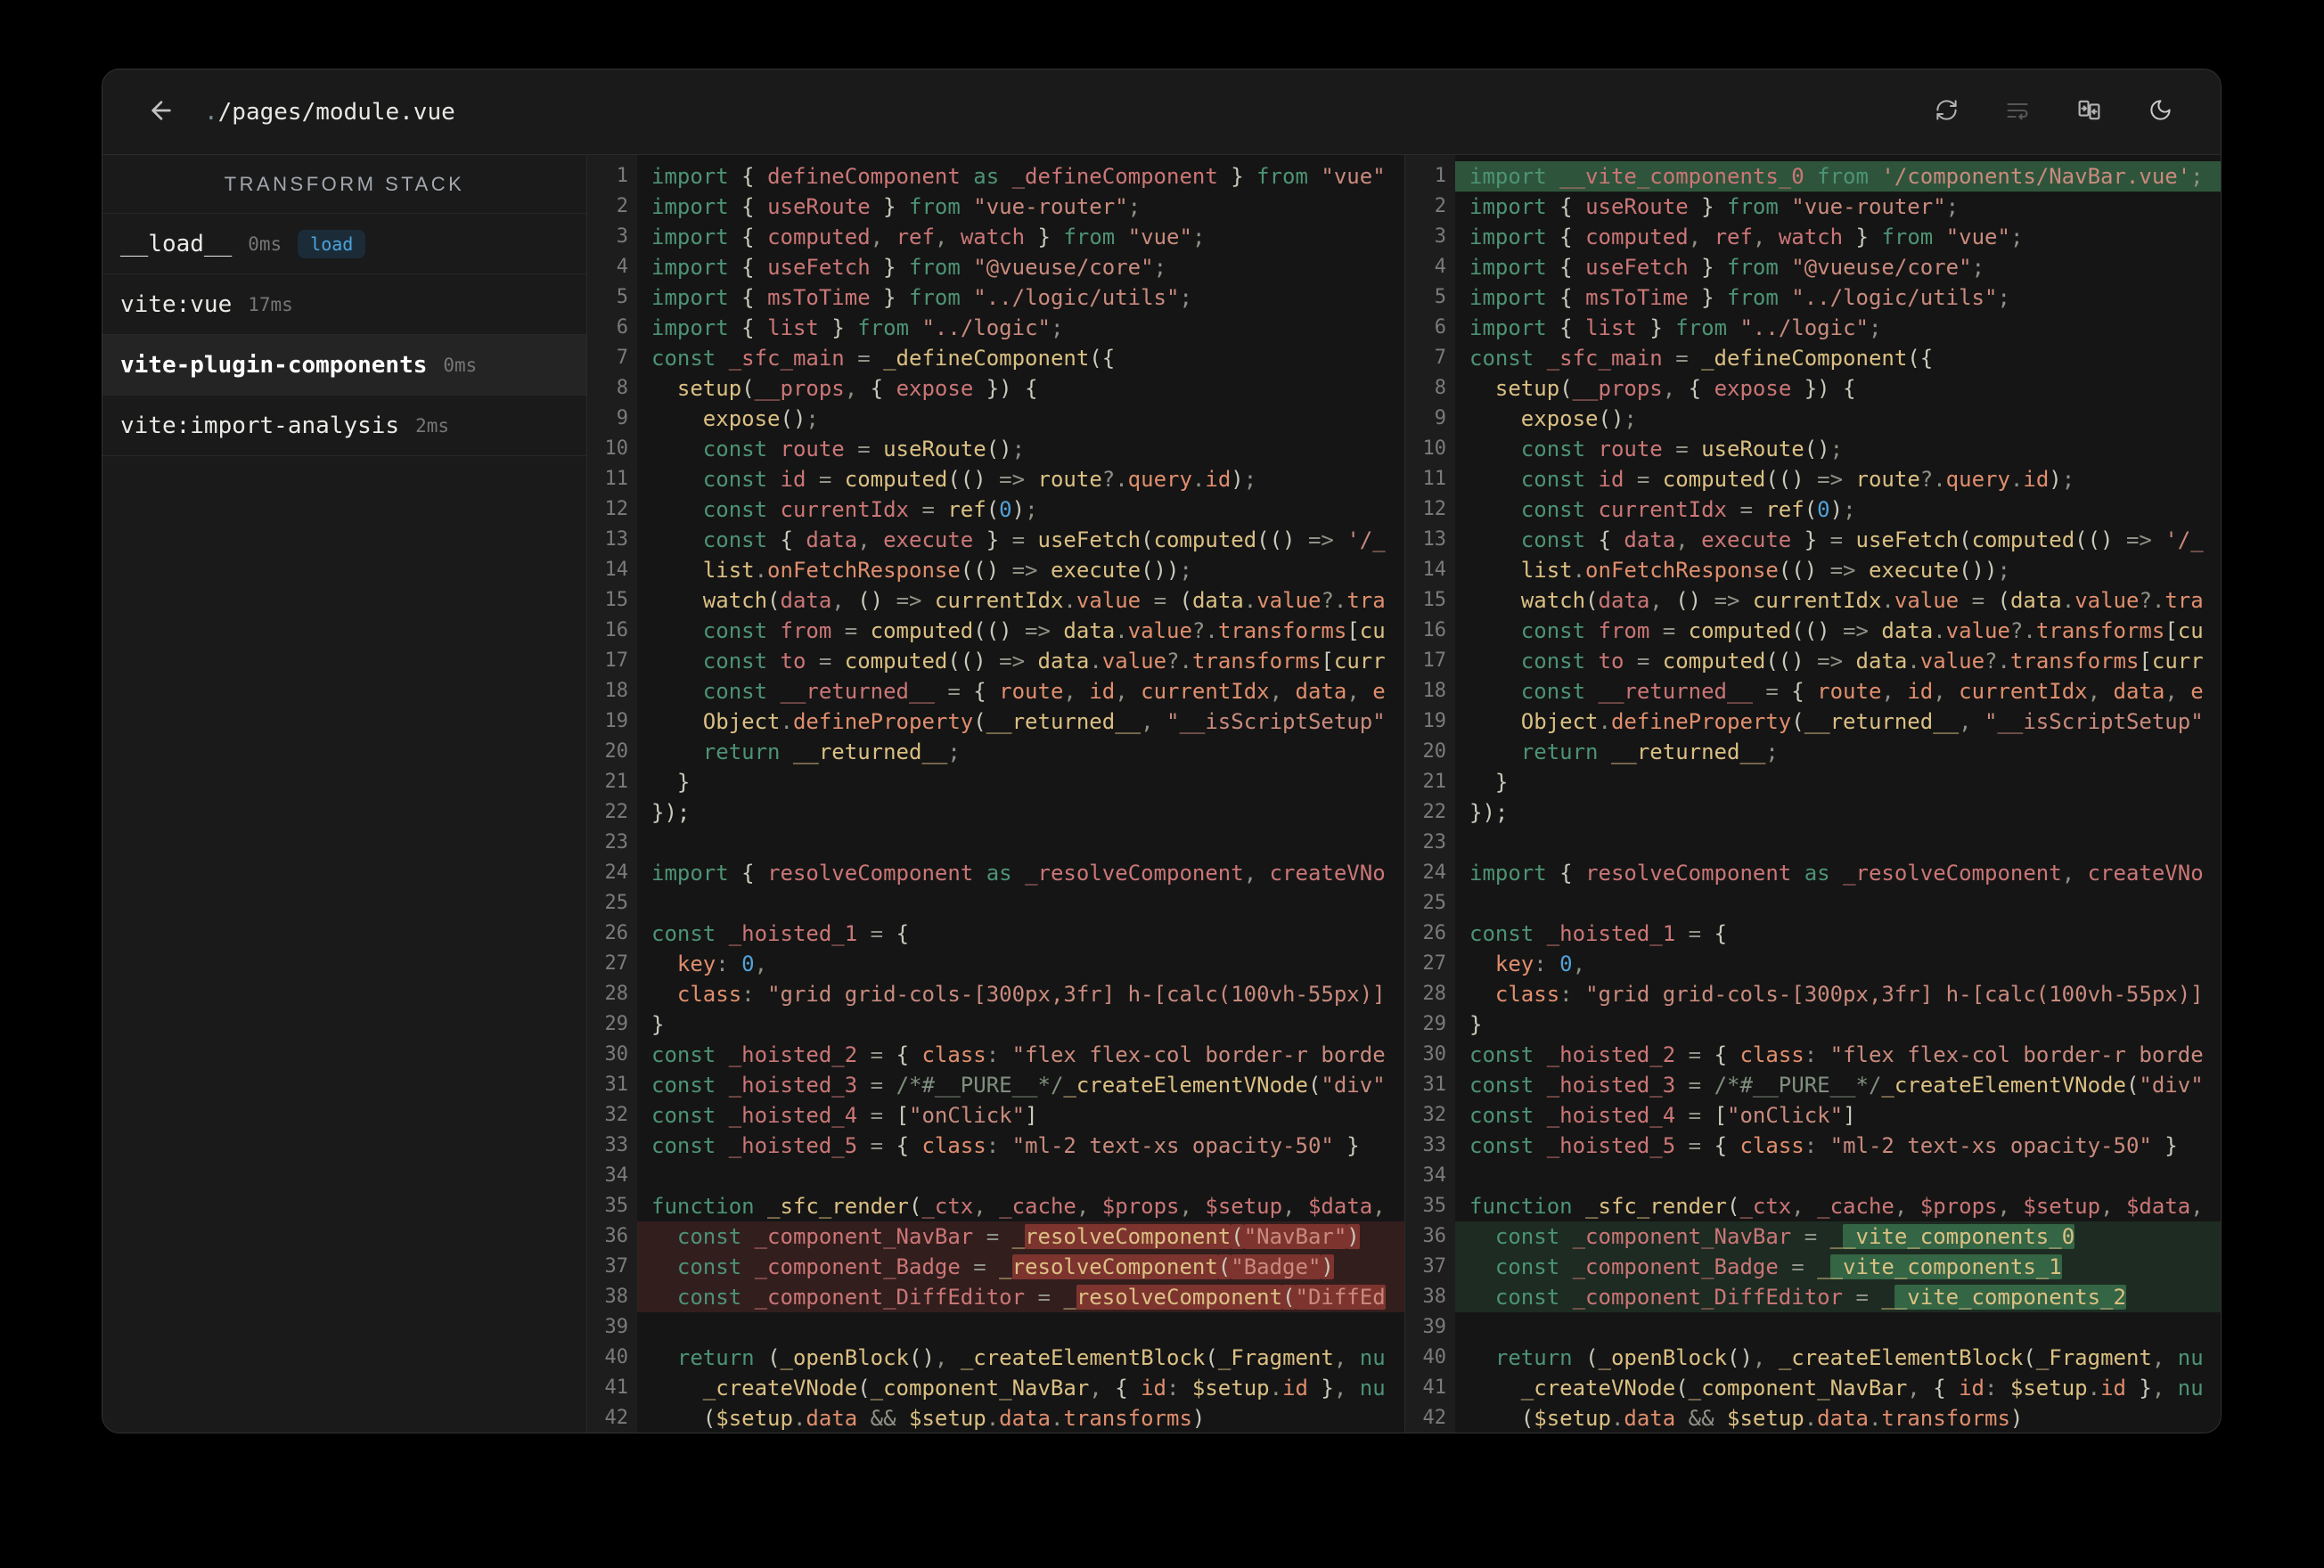 The width and height of the screenshot is (2324, 1568). What do you see at coordinates (1765, 570) in the screenshot?
I see `code-text: list.onFetchResponse(() => execute());` at bounding box center [1765, 570].